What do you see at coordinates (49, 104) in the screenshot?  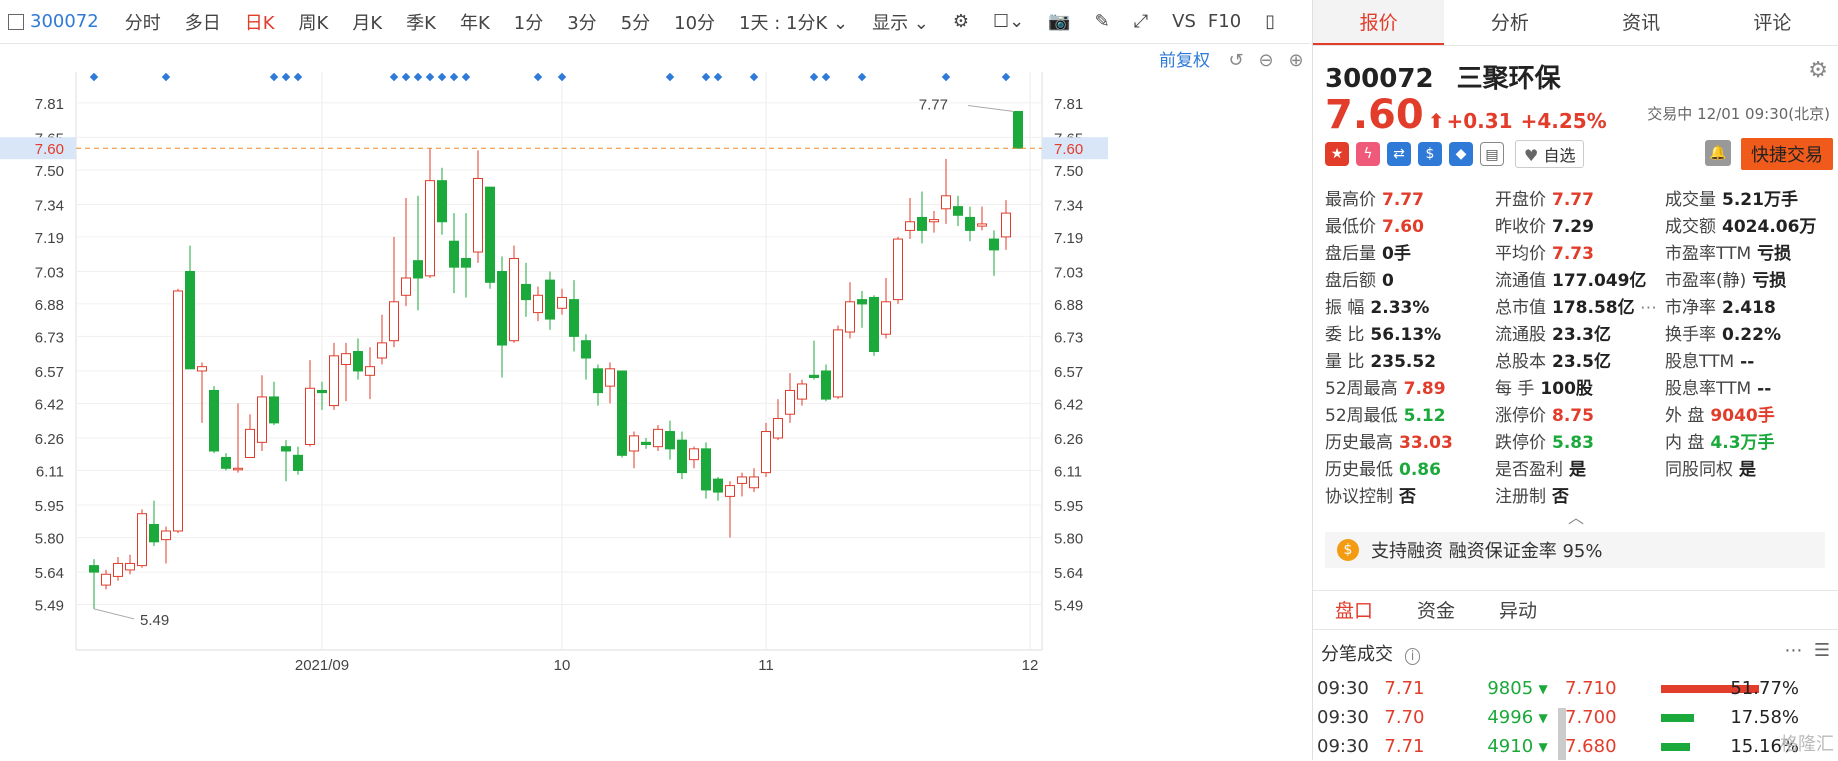 I see `y-tick-label-left: 7.81` at bounding box center [49, 104].